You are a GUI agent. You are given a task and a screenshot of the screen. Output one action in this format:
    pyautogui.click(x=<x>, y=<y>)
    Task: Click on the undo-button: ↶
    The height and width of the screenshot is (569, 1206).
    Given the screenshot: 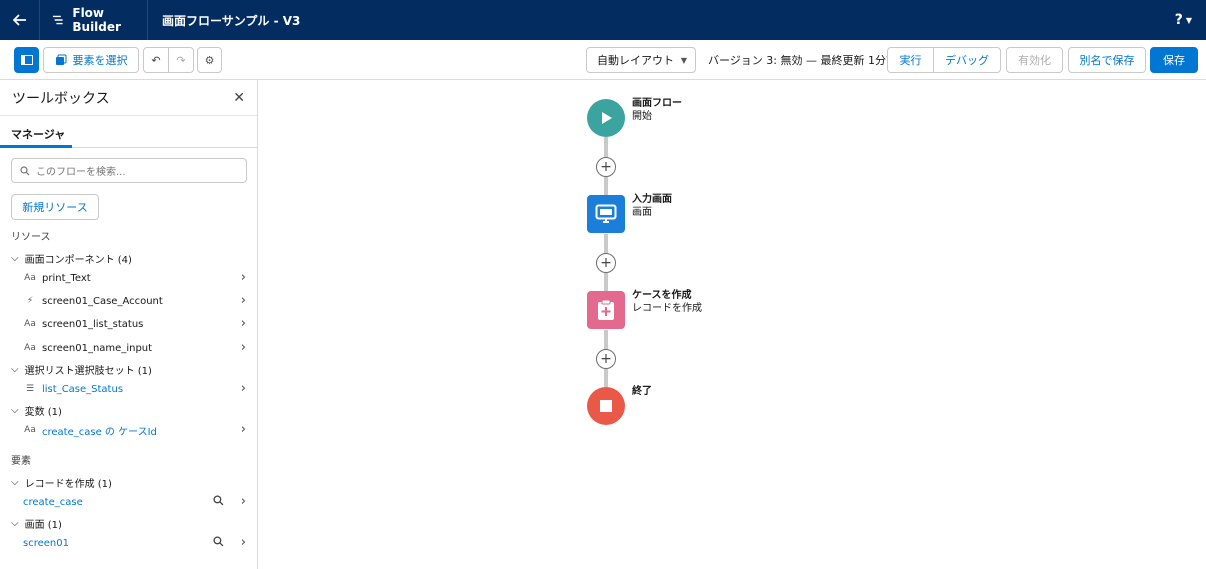 What is the action you would take?
    pyautogui.click(x=156, y=60)
    